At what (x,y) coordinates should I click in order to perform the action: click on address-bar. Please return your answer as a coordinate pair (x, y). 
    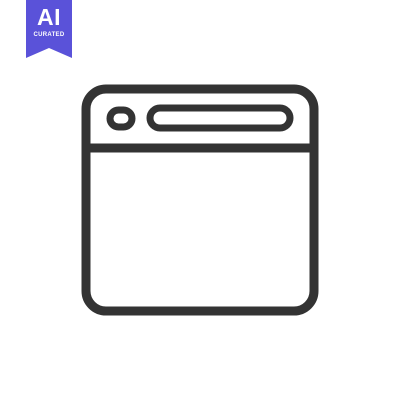
    Looking at the image, I should click on (220, 118).